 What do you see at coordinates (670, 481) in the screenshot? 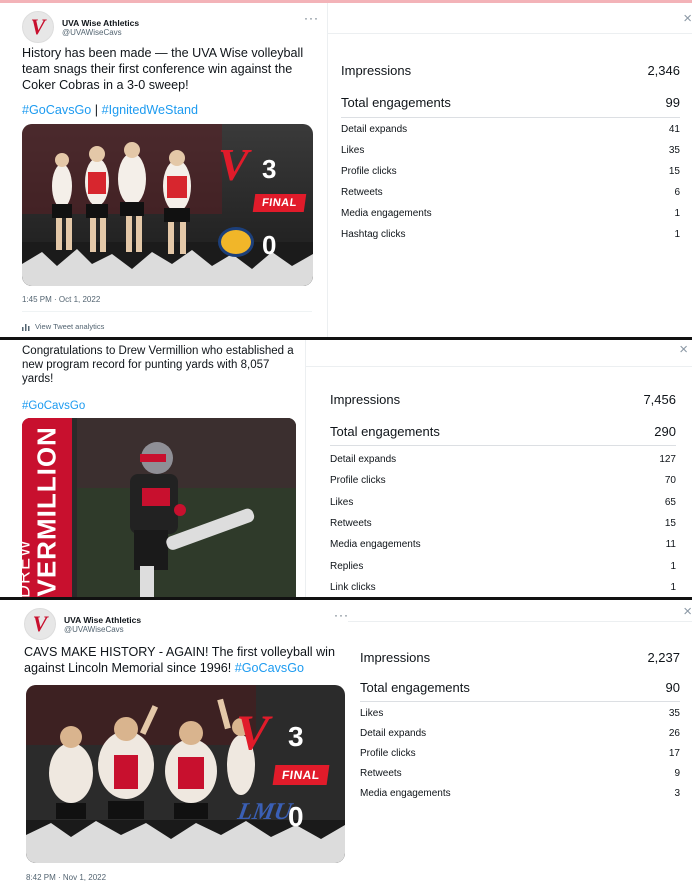
I see `metric-value: 70` at bounding box center [670, 481].